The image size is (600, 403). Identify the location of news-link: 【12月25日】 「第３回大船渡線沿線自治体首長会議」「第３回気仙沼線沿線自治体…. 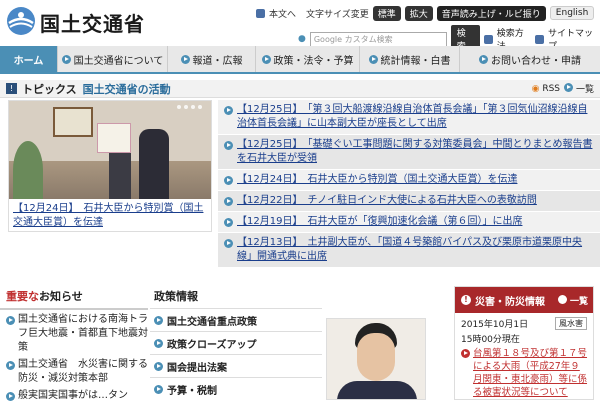
(416, 117).